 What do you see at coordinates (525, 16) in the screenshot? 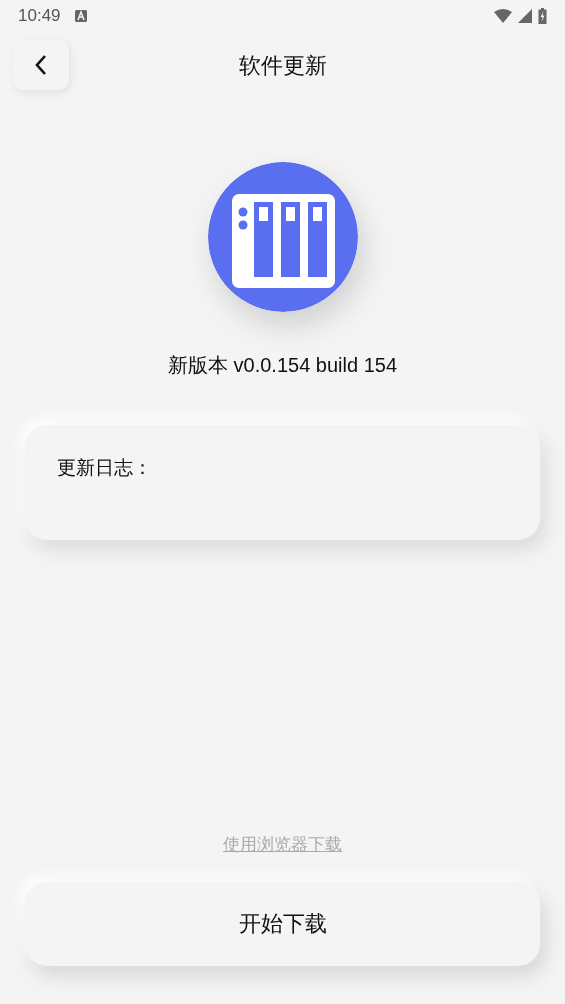
I see `signal-icon` at bounding box center [525, 16].